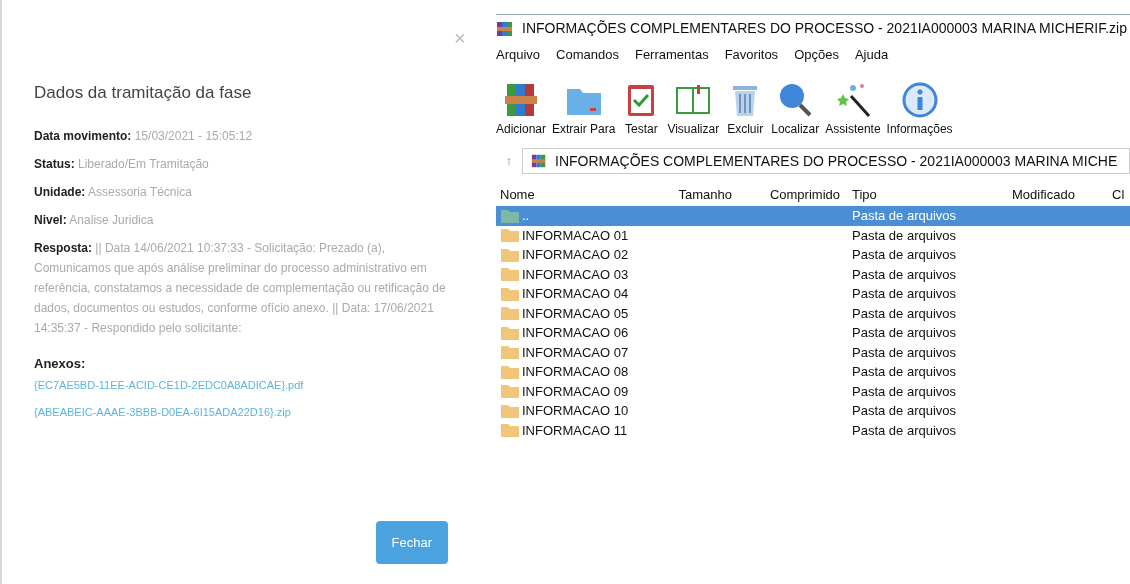  I want to click on column-header: Comprimido, so click(794, 194).